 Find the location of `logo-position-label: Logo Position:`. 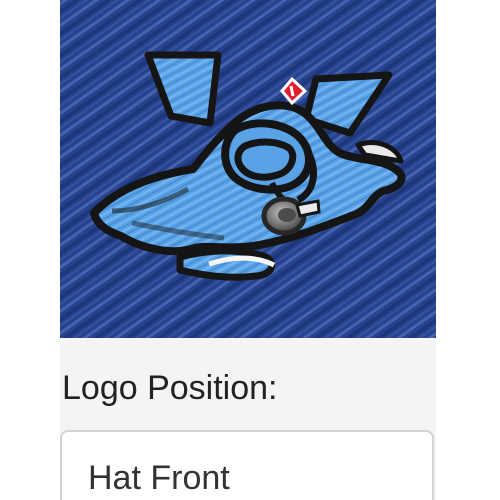

logo-position-label: Logo Position: is located at coordinates (170, 388).